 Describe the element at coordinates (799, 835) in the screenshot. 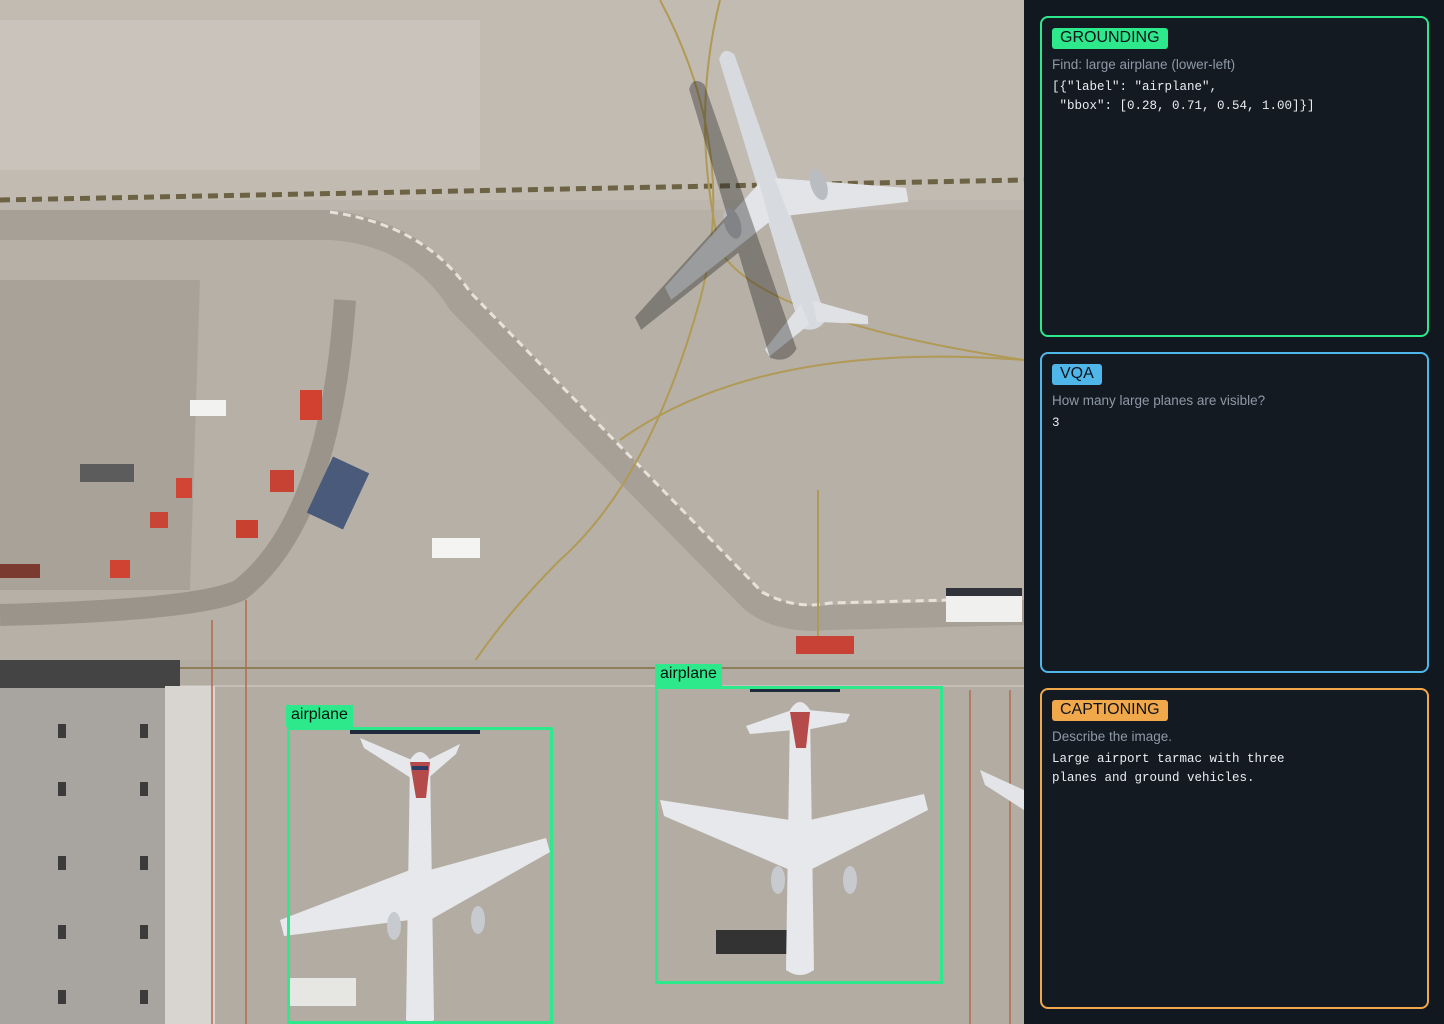

I see `detection-box-airplane-right` at that location.